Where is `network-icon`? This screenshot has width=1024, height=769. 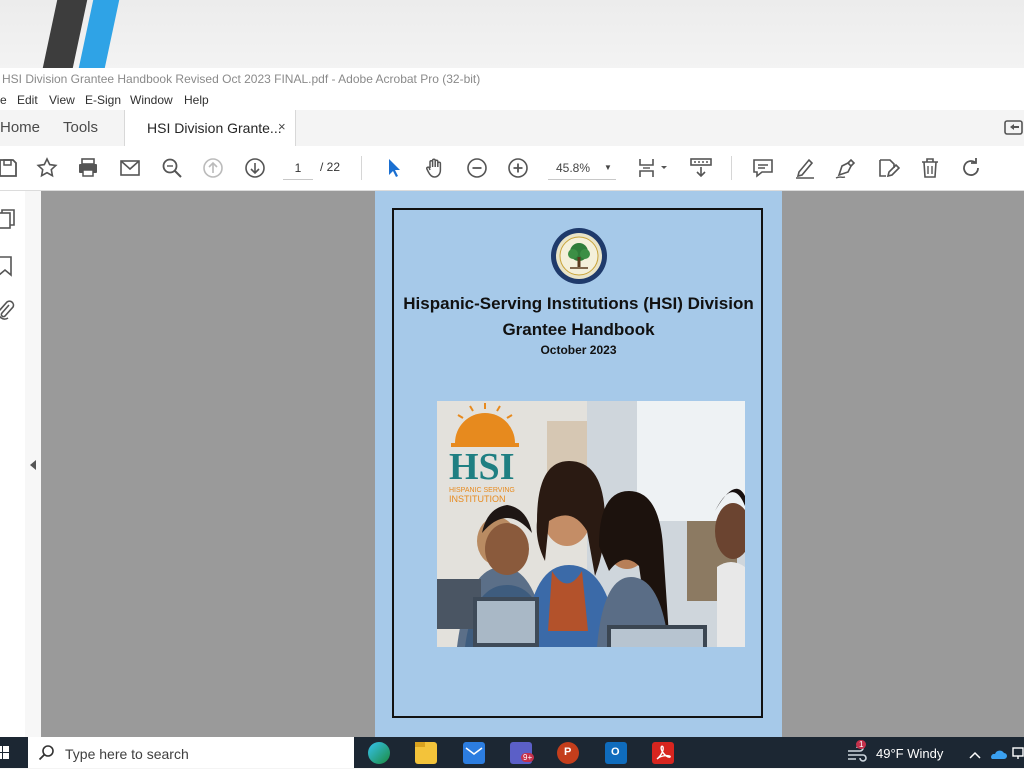
network-icon is located at coordinates (1018, 753).